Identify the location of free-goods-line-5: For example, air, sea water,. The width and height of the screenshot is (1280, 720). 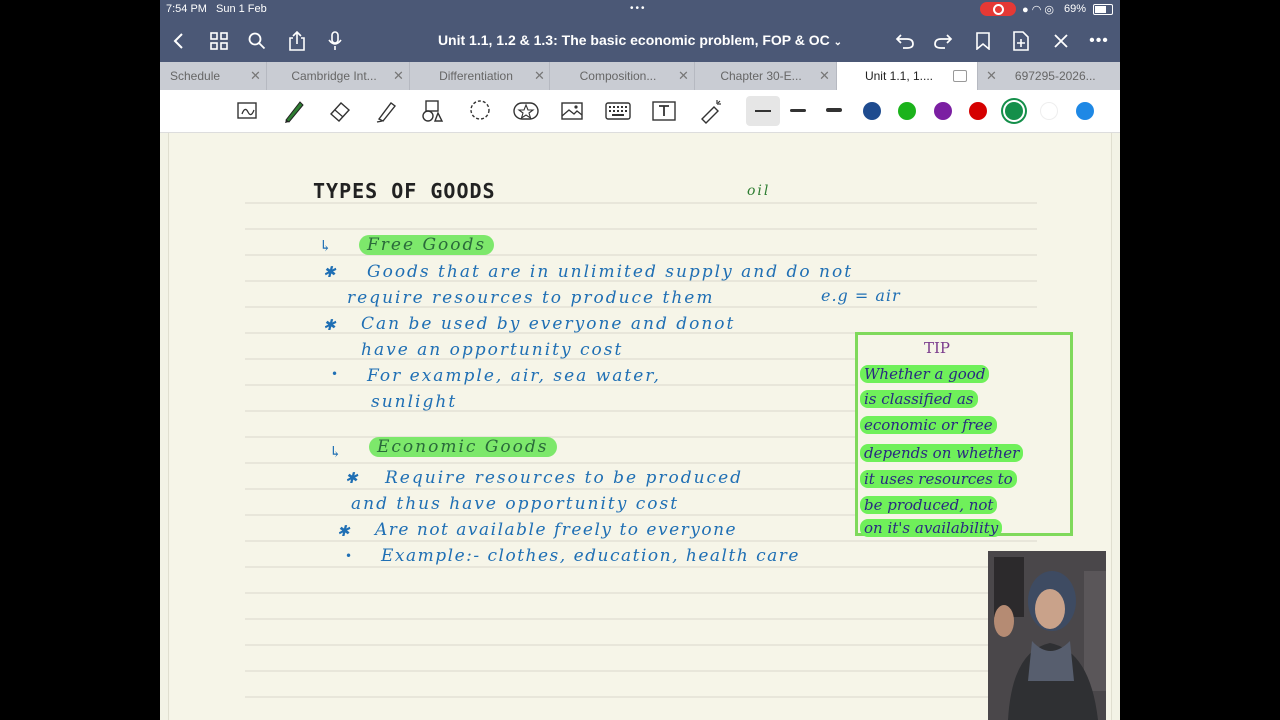
(514, 376).